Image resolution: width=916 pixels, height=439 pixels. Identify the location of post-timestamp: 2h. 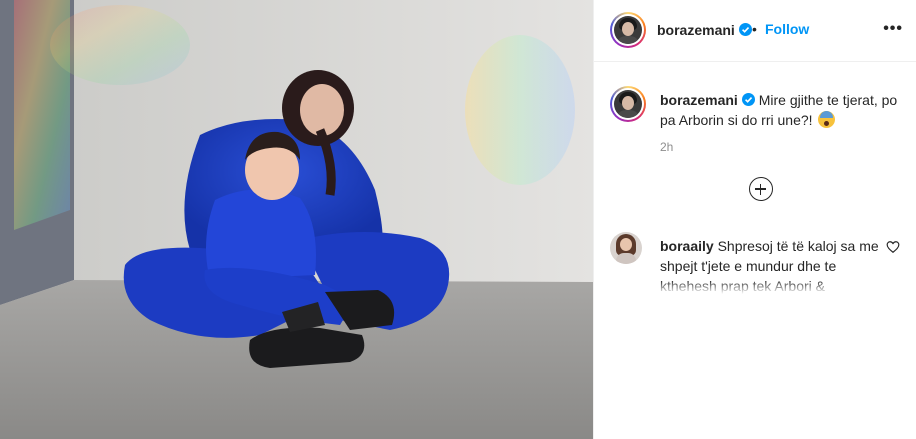
(666, 147).